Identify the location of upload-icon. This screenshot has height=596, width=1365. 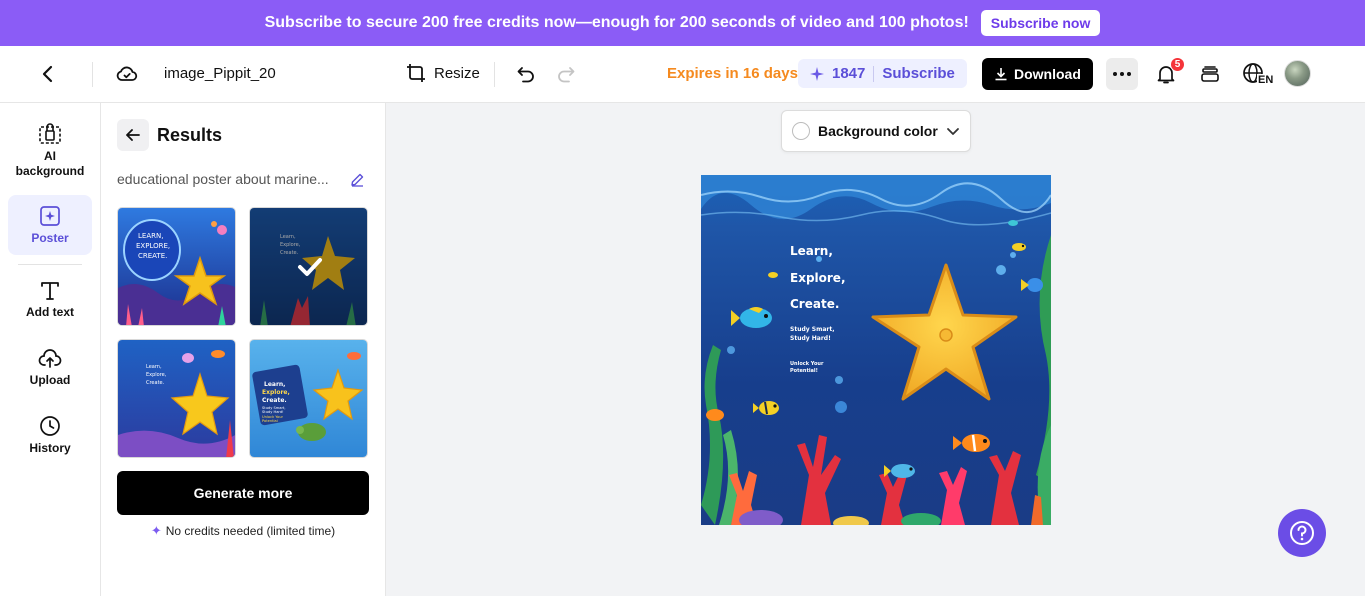
(50, 358).